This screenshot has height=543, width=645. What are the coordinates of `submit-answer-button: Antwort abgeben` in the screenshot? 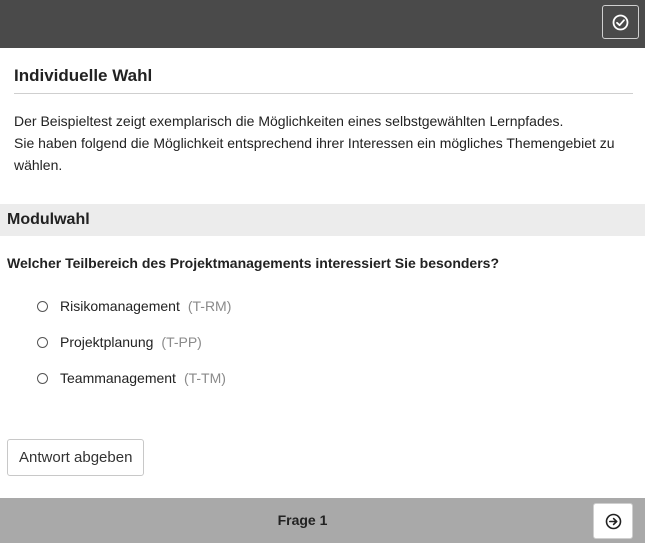 It's located at (76, 457).